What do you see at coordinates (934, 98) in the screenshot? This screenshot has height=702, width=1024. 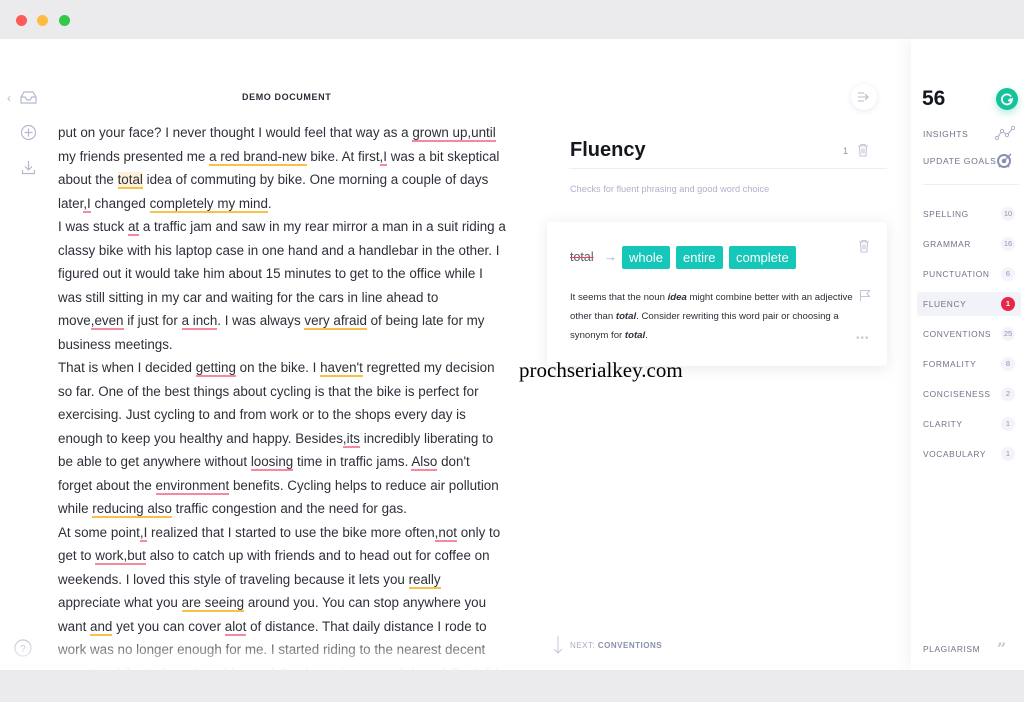 I see `overall-score: 56` at bounding box center [934, 98].